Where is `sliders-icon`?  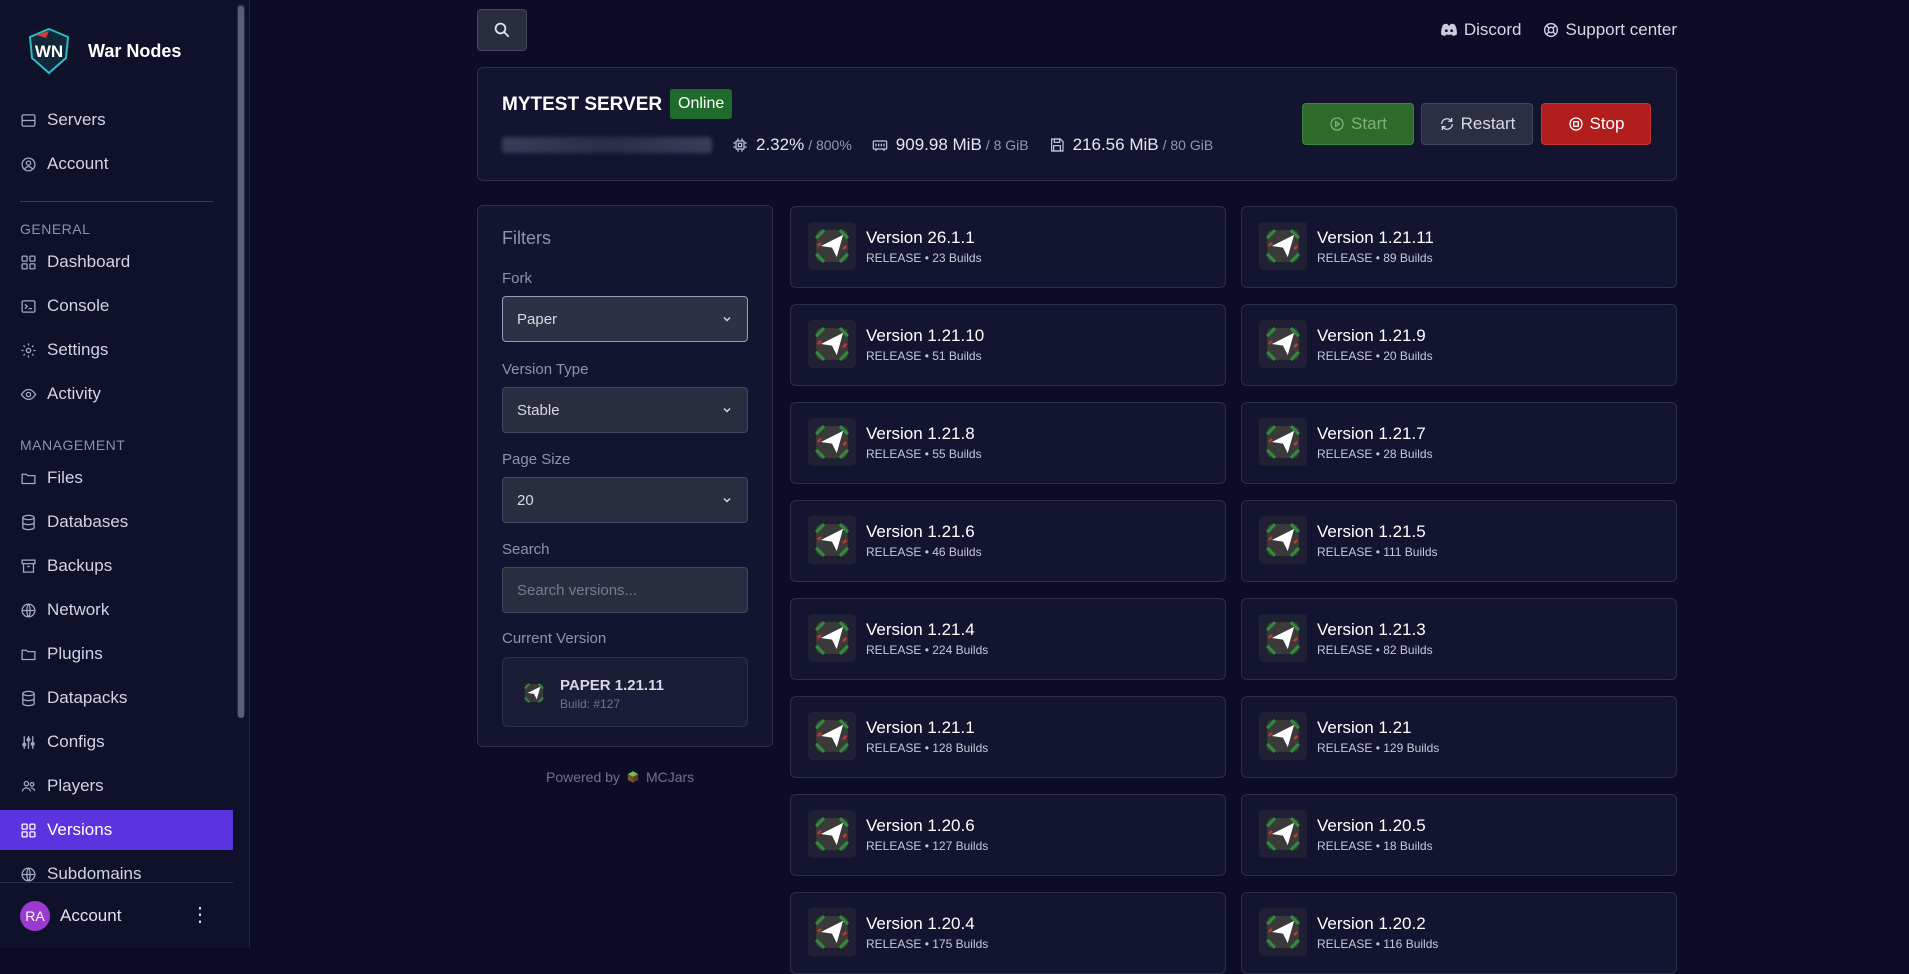 sliders-icon is located at coordinates (28, 742).